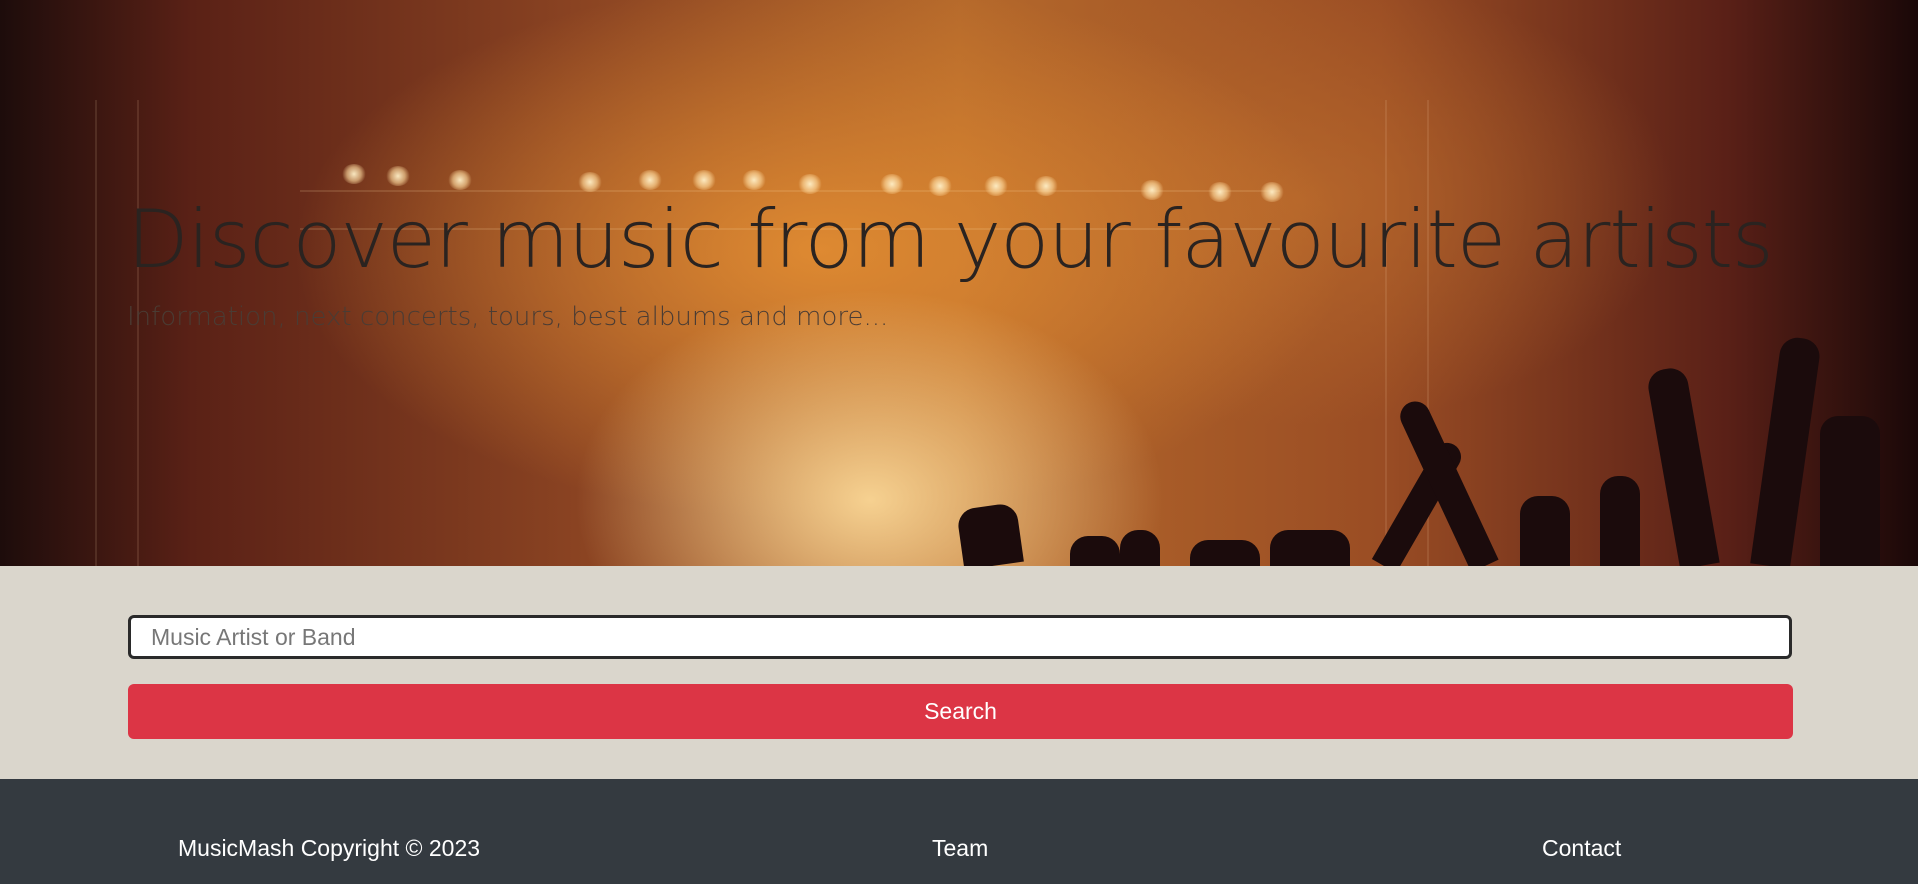 The width and height of the screenshot is (1918, 884). Describe the element at coordinates (959, 831) in the screenshot. I see `footer: MusicMash Copyright © 2023 Team Contact` at that location.